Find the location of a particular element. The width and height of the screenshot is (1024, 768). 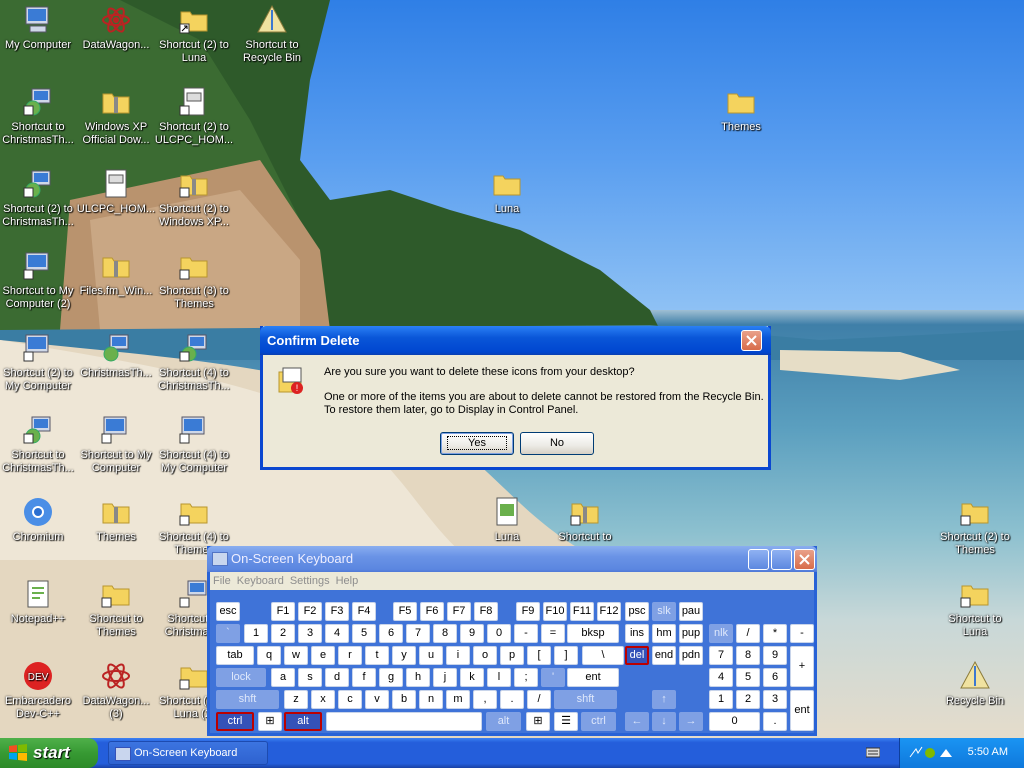

key-caps-5: g is located at coordinates (391, 677).